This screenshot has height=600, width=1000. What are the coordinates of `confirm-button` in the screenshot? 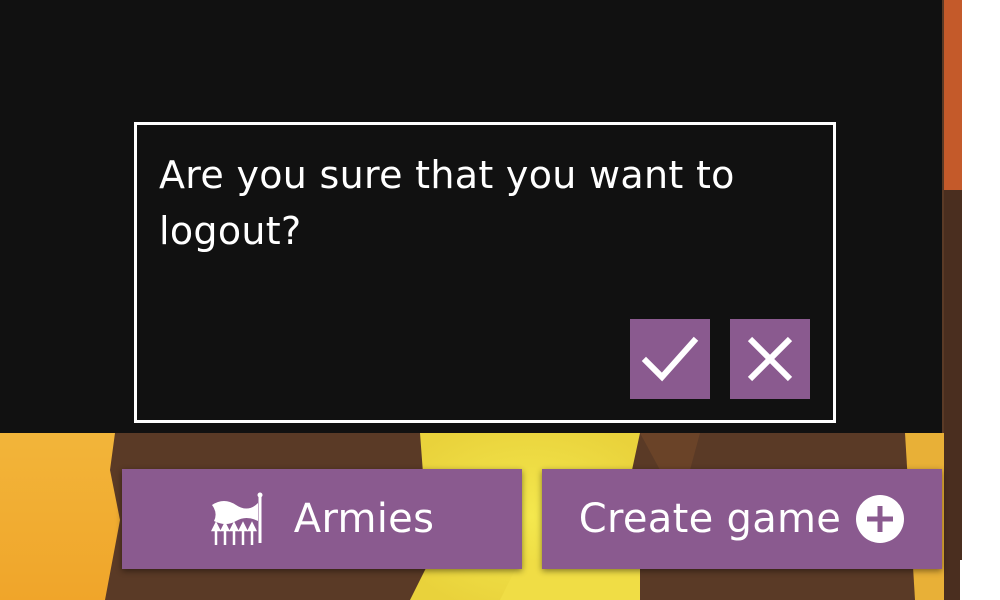 It's located at (670, 359).